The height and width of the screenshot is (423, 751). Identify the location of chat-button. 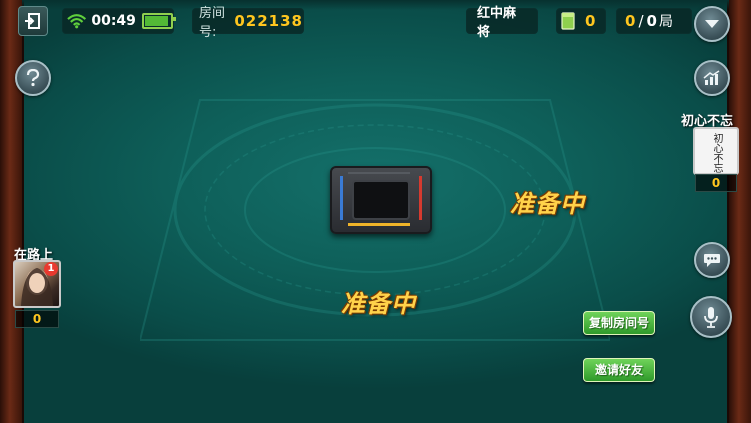
(712, 260).